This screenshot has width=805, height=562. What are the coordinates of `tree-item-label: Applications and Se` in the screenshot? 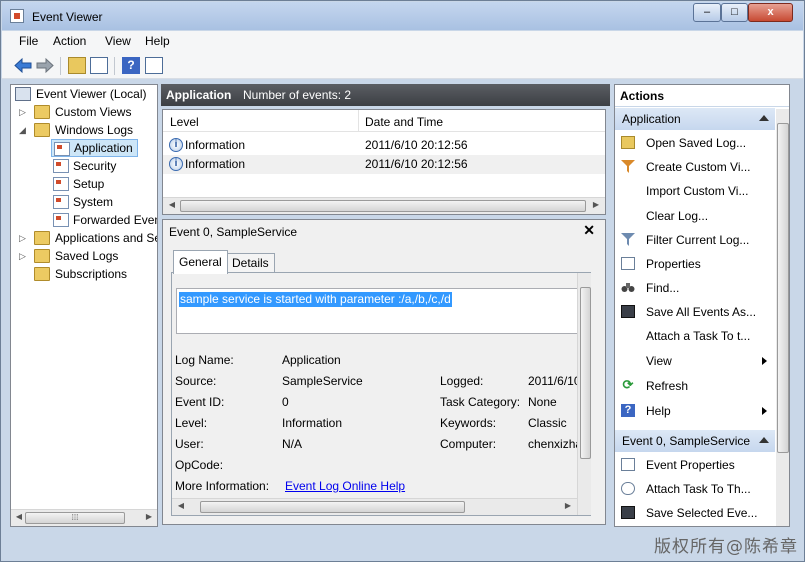 It's located at (106, 238).